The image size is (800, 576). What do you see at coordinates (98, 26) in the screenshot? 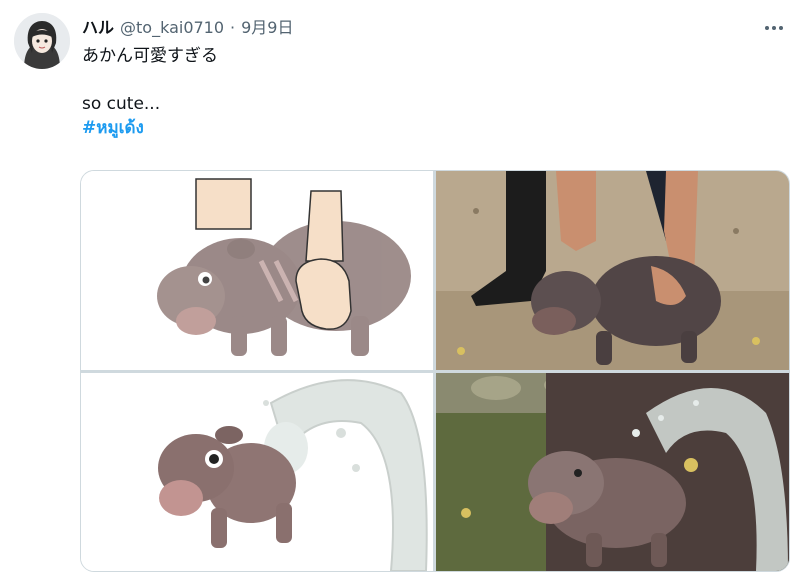
I see `display-name: ハル` at bounding box center [98, 26].